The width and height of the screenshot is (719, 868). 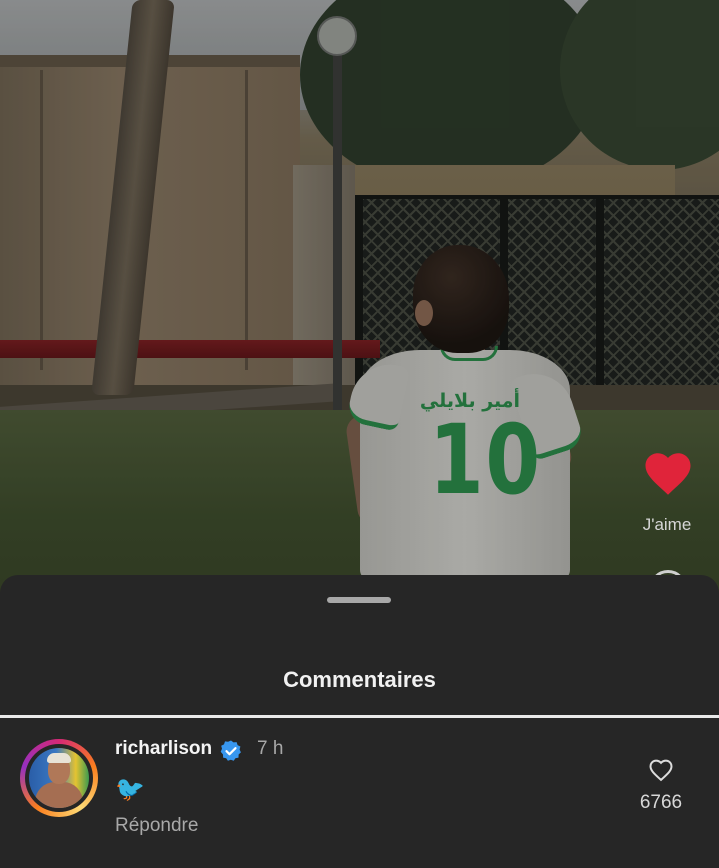 What do you see at coordinates (667, 524) in the screenshot?
I see `like-label: J'aime` at bounding box center [667, 524].